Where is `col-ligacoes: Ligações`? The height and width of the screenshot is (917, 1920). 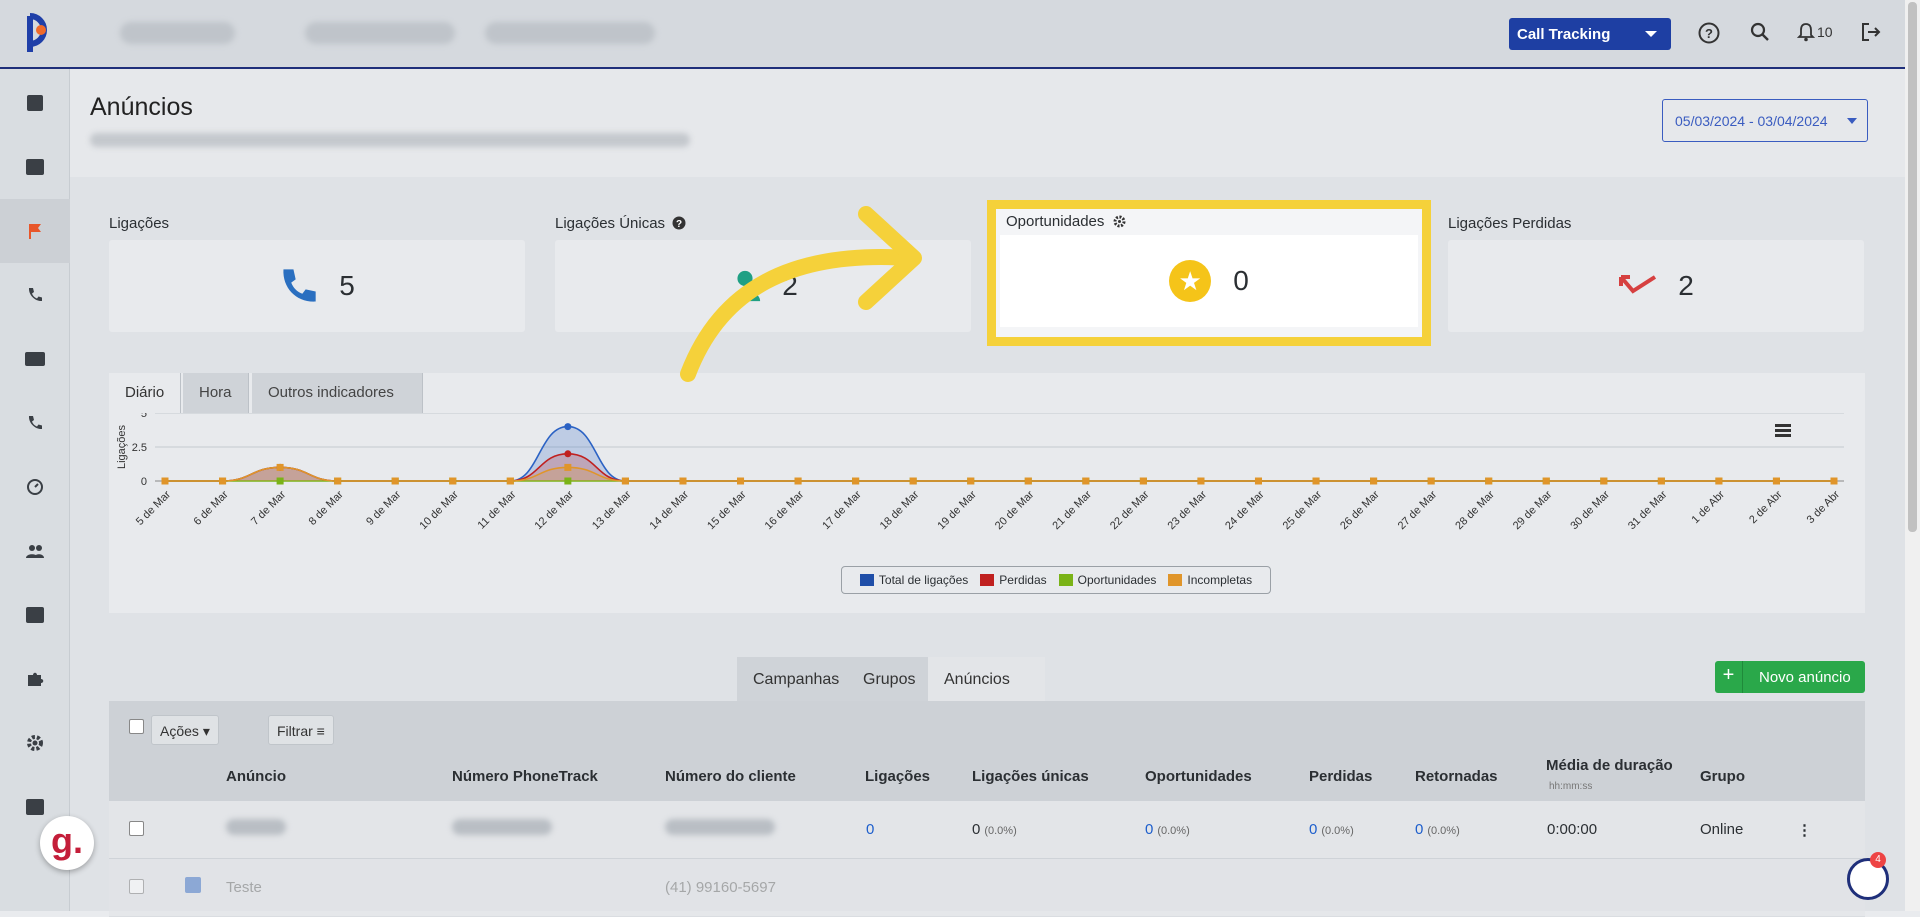
col-ligacoes: Ligações is located at coordinates (897, 776).